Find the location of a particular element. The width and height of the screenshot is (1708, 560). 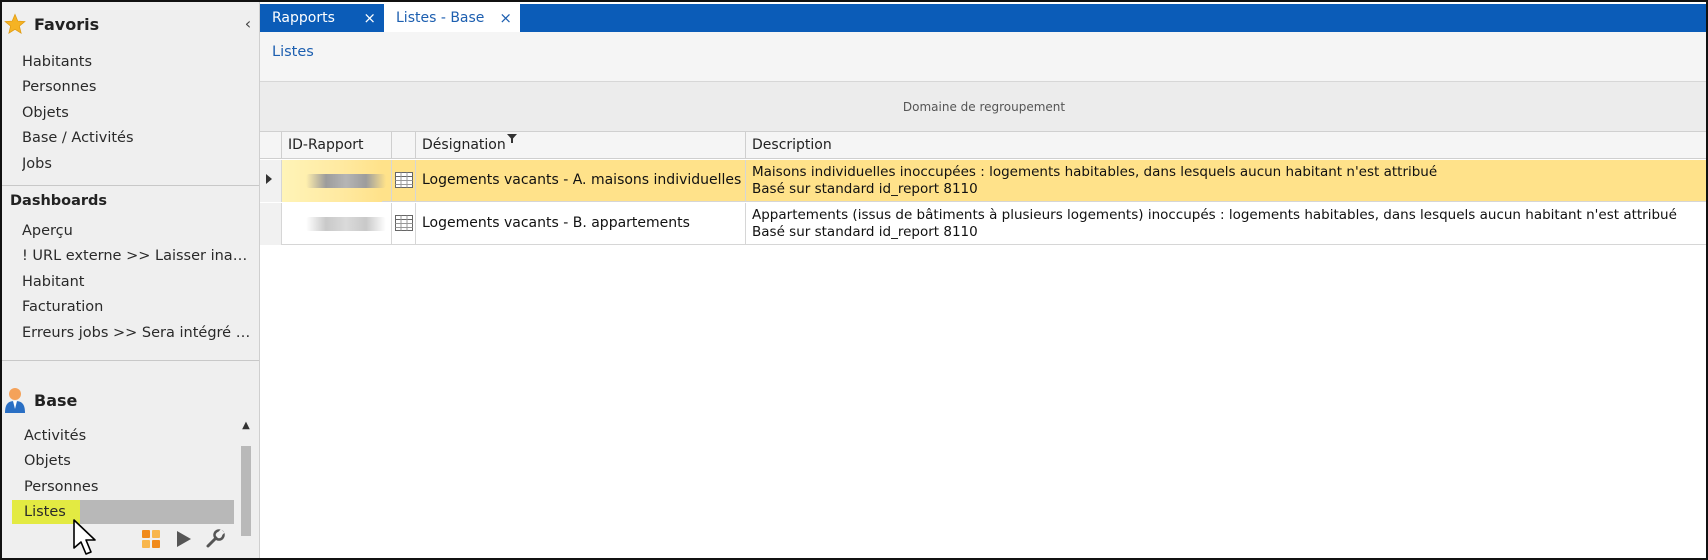

favorites-header: Favoris ‹ is located at coordinates (130, 24).